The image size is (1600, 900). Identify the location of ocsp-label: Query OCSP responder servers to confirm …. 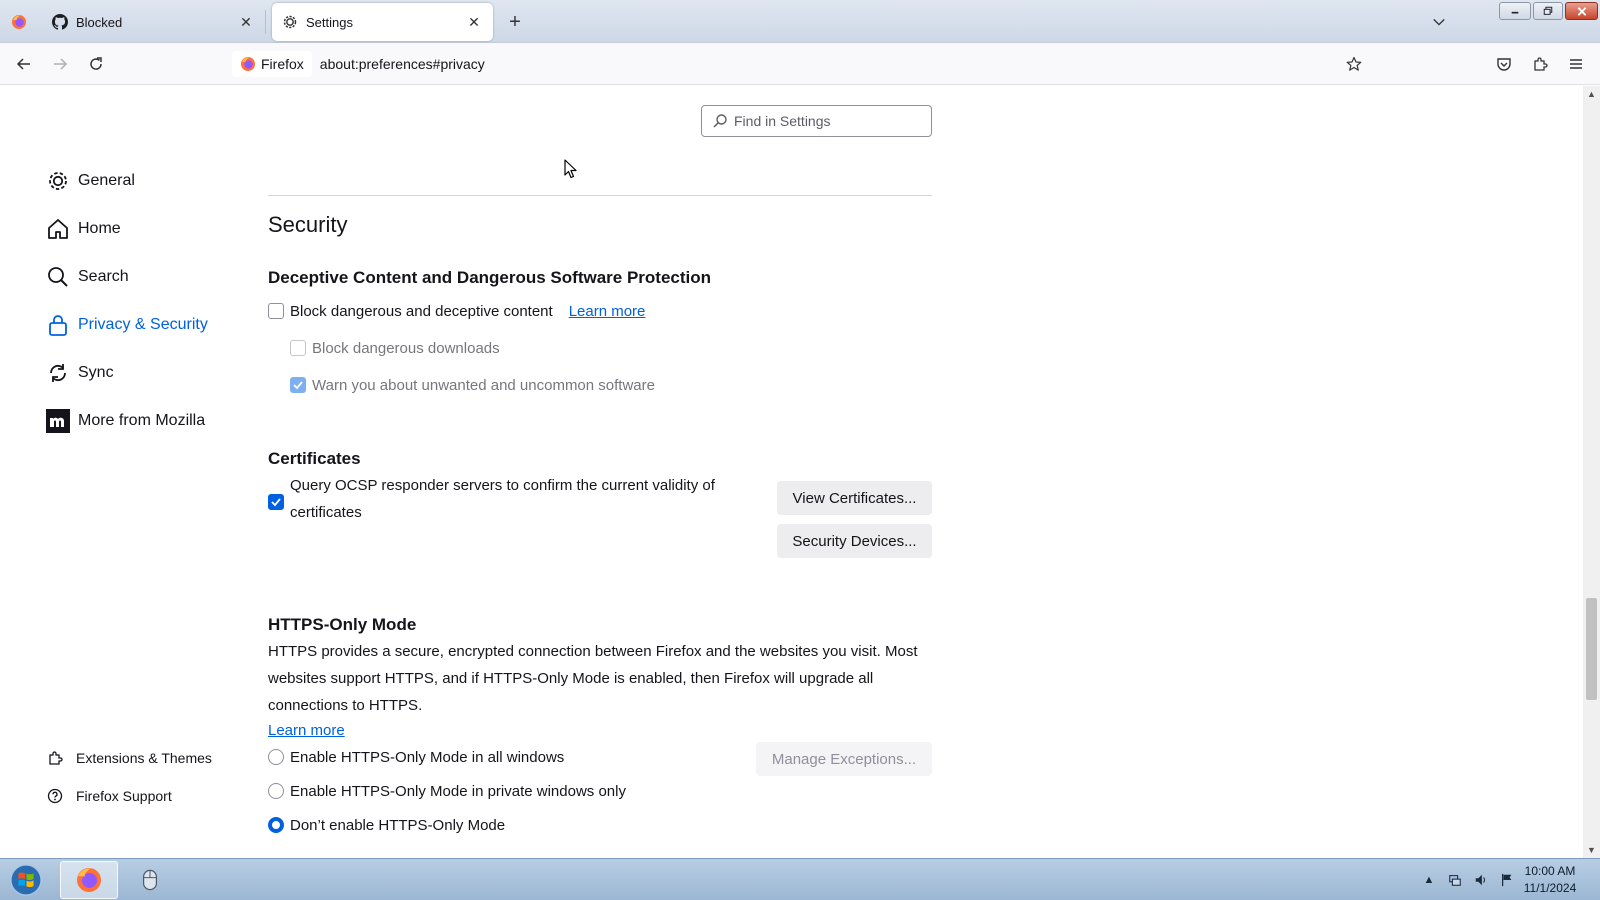
(520, 499).